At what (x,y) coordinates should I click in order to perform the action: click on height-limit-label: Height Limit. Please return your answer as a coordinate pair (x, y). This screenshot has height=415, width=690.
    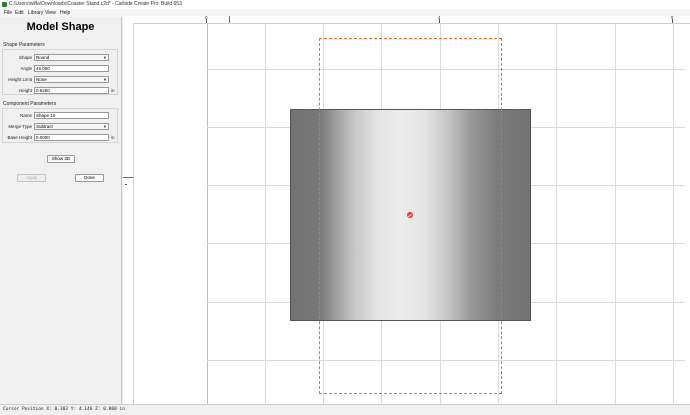
    Looking at the image, I should click on (20, 79).